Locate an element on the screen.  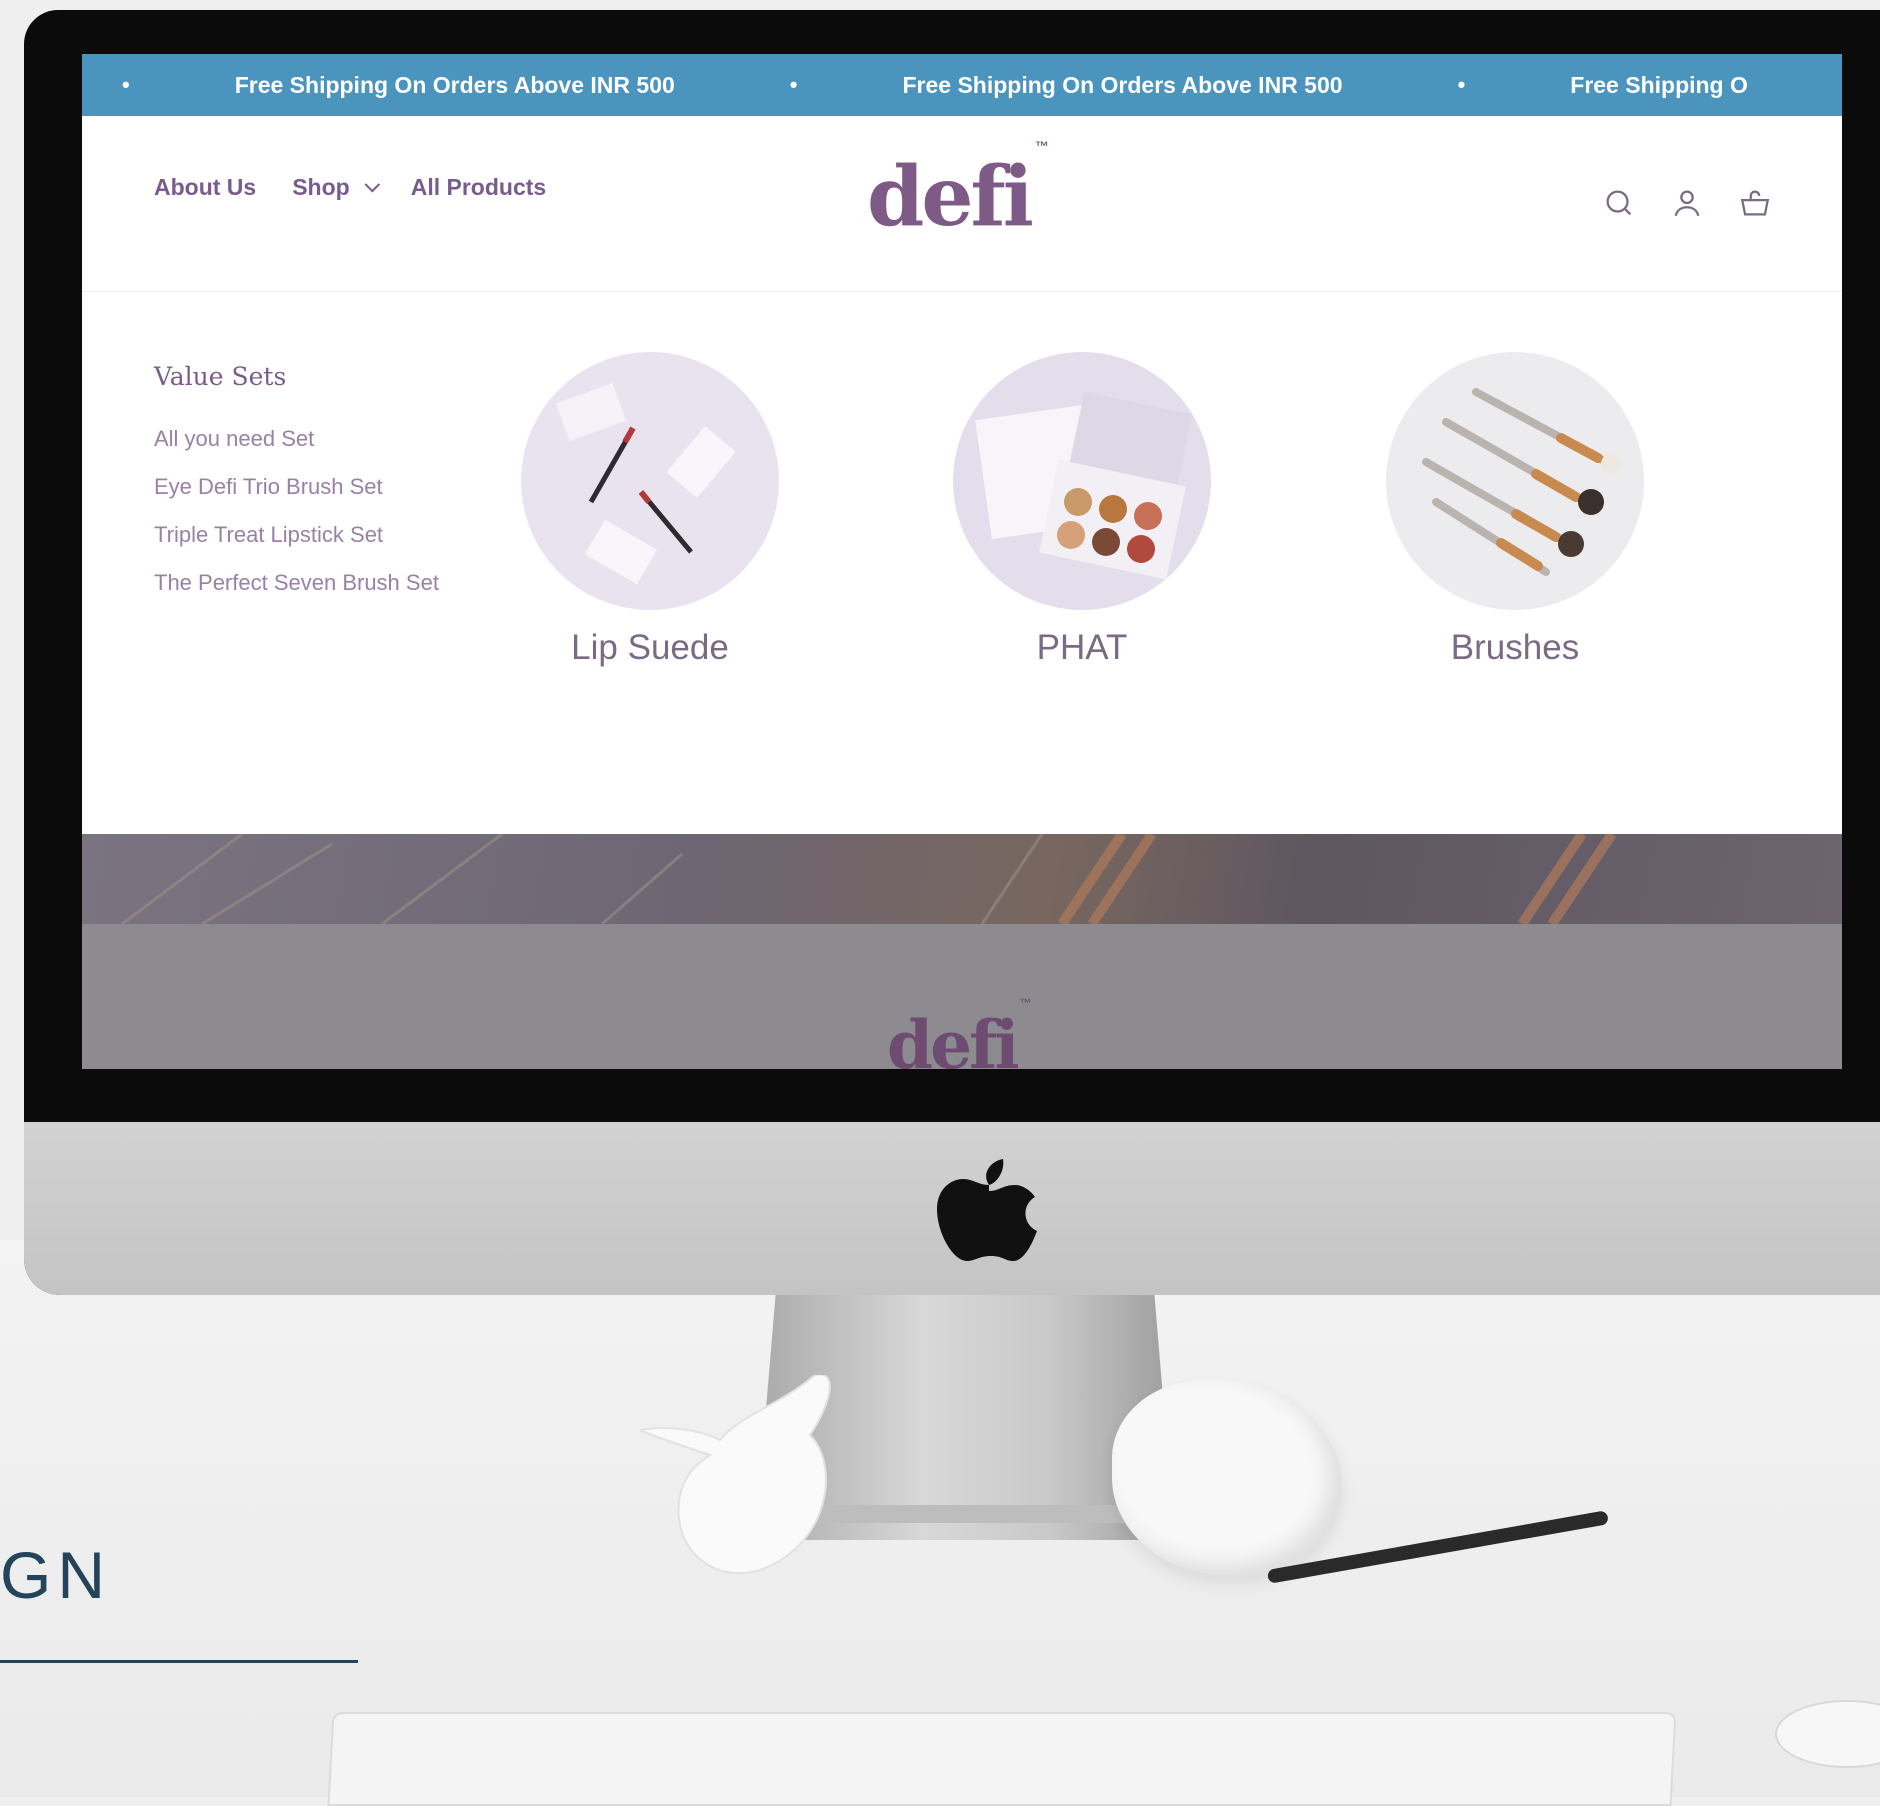
lip-suede-image is located at coordinates (650, 481).